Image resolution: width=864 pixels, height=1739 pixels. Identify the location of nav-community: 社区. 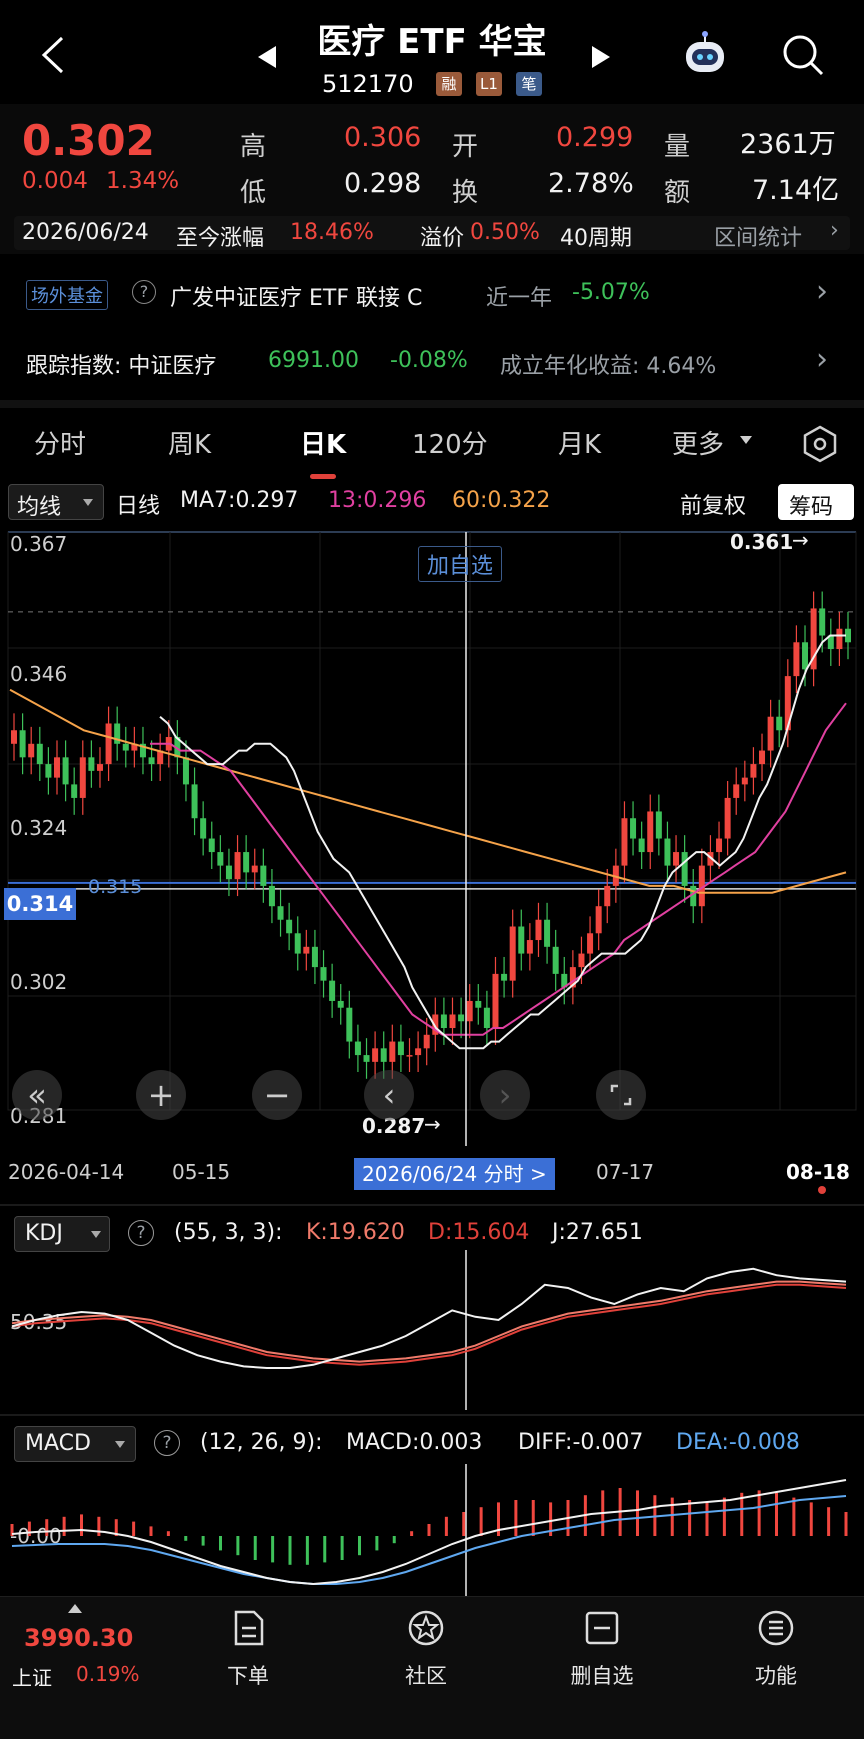
(426, 1675).